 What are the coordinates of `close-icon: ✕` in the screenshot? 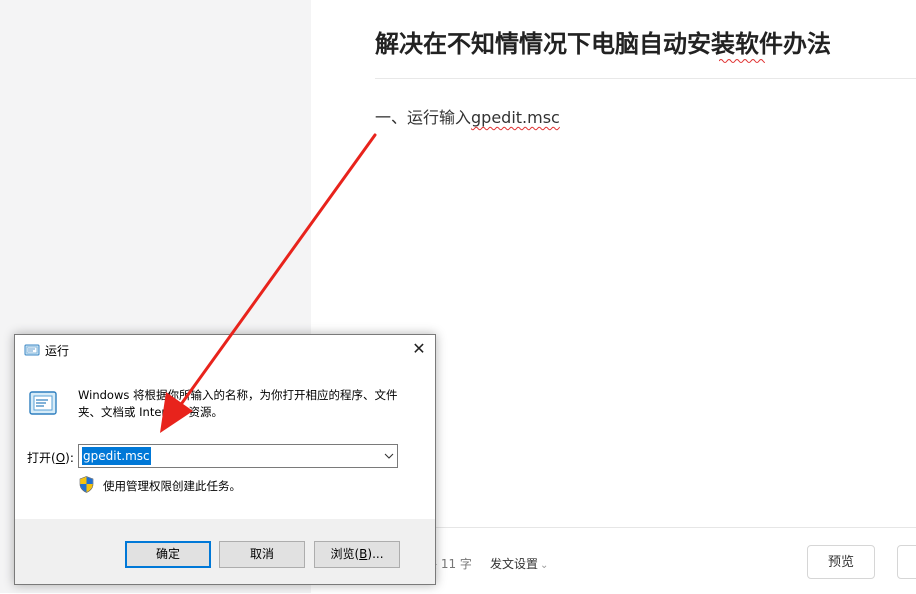 It's located at (419, 348).